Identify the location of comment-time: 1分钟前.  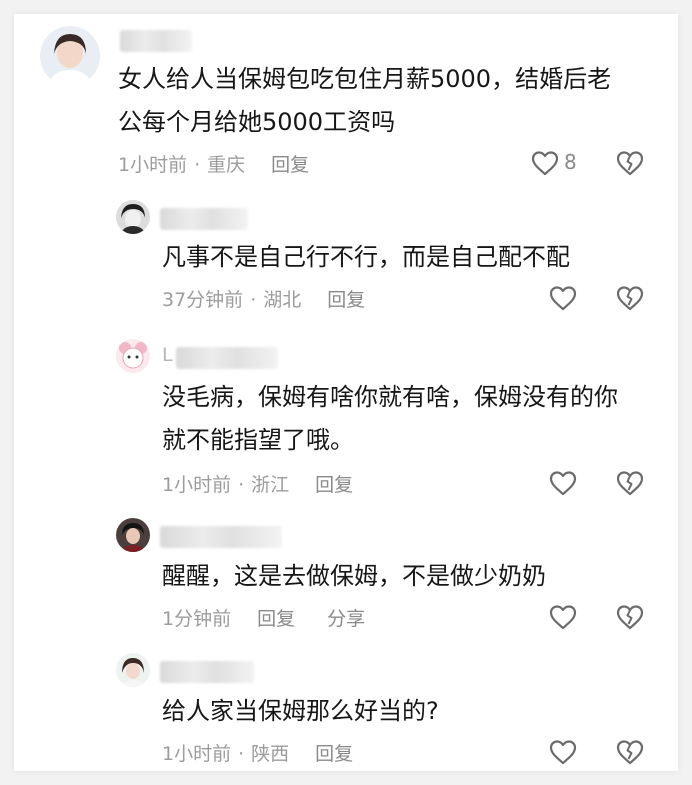
(197, 619).